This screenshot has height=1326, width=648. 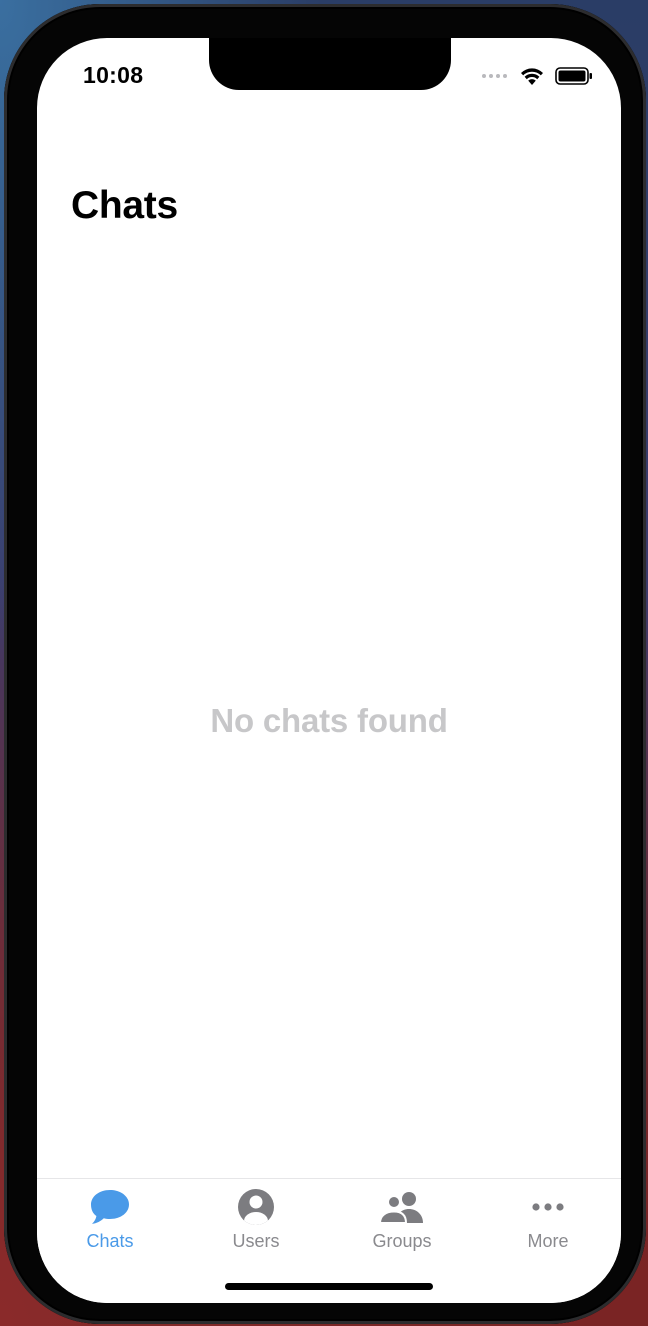 I want to click on tab-label: More, so click(x=548, y=1241).